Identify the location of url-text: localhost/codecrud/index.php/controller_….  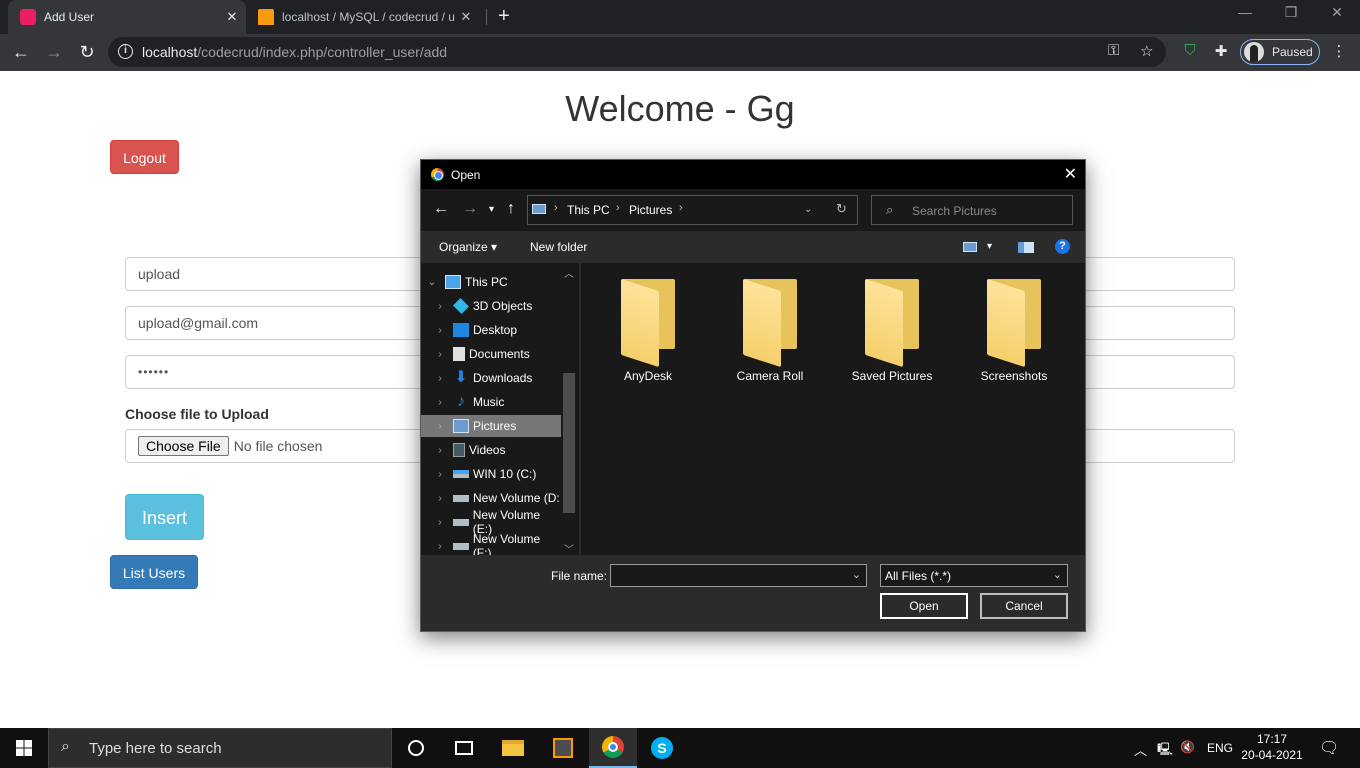
(294, 52).